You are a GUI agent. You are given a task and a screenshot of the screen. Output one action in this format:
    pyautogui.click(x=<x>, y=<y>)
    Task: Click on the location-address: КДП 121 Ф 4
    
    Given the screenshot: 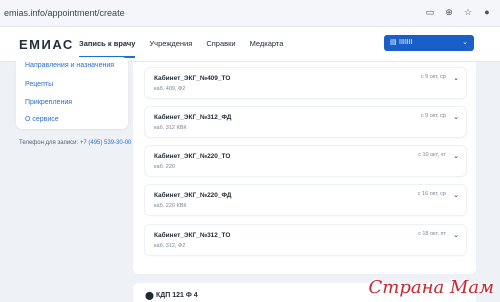 What is the action you would take?
    pyautogui.click(x=177, y=295)
    